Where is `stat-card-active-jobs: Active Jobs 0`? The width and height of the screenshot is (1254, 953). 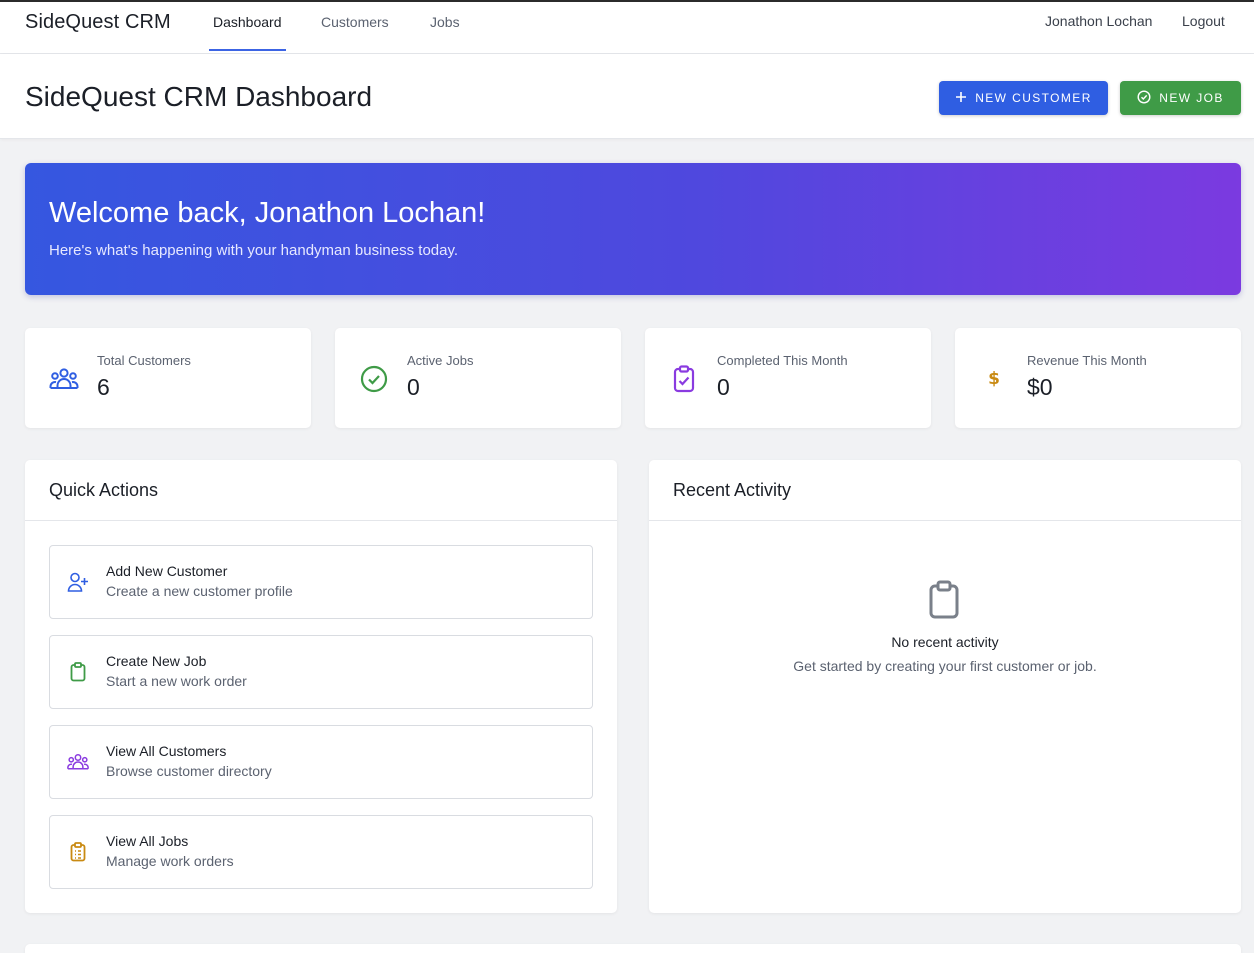
stat-card-active-jobs: Active Jobs 0 is located at coordinates (478, 378).